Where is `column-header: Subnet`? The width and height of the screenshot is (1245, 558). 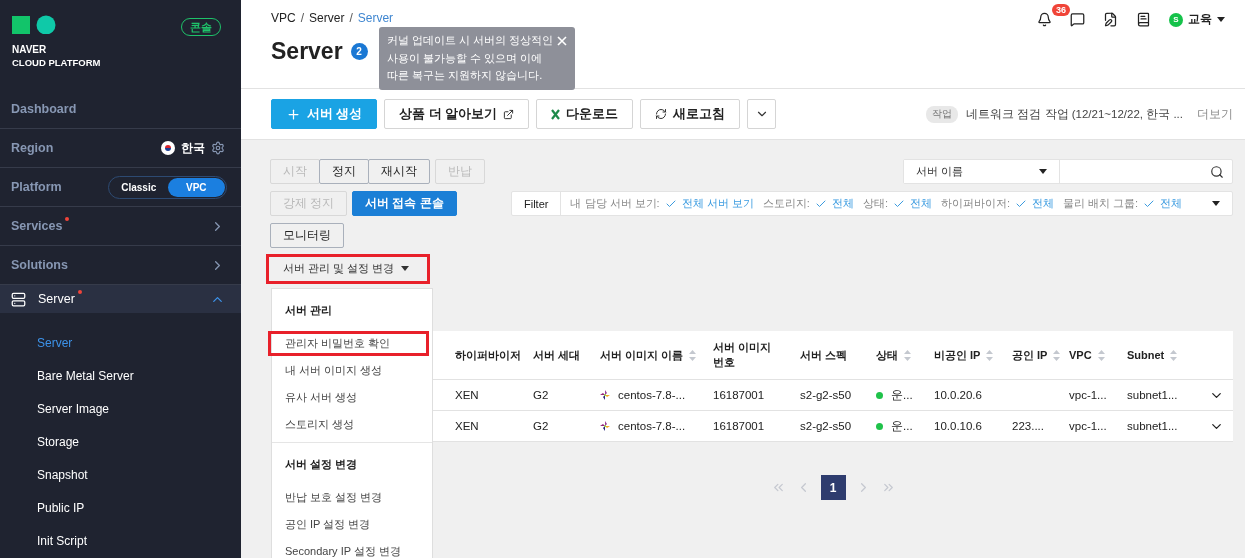 column-header: Subnet is located at coordinates (1157, 355).